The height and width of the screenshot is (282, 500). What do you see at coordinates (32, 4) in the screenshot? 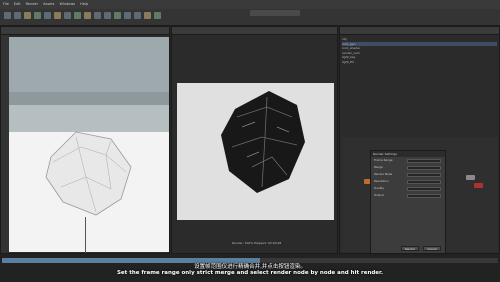
I see `menu-render: Render` at bounding box center [32, 4].